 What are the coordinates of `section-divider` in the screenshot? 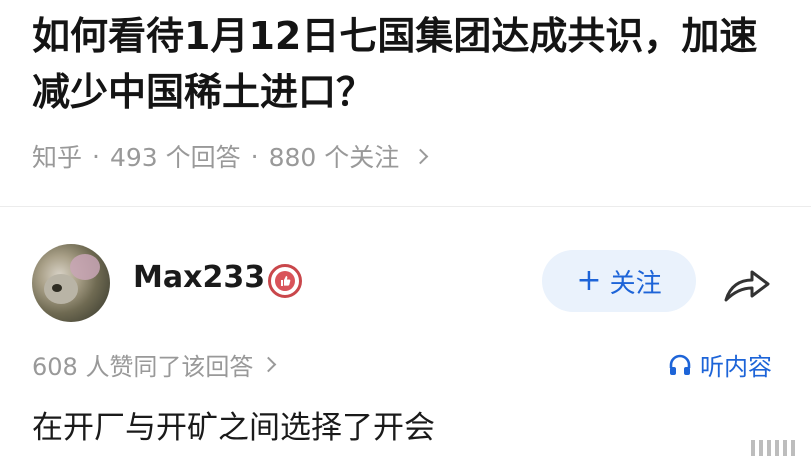 It's located at (405, 206).